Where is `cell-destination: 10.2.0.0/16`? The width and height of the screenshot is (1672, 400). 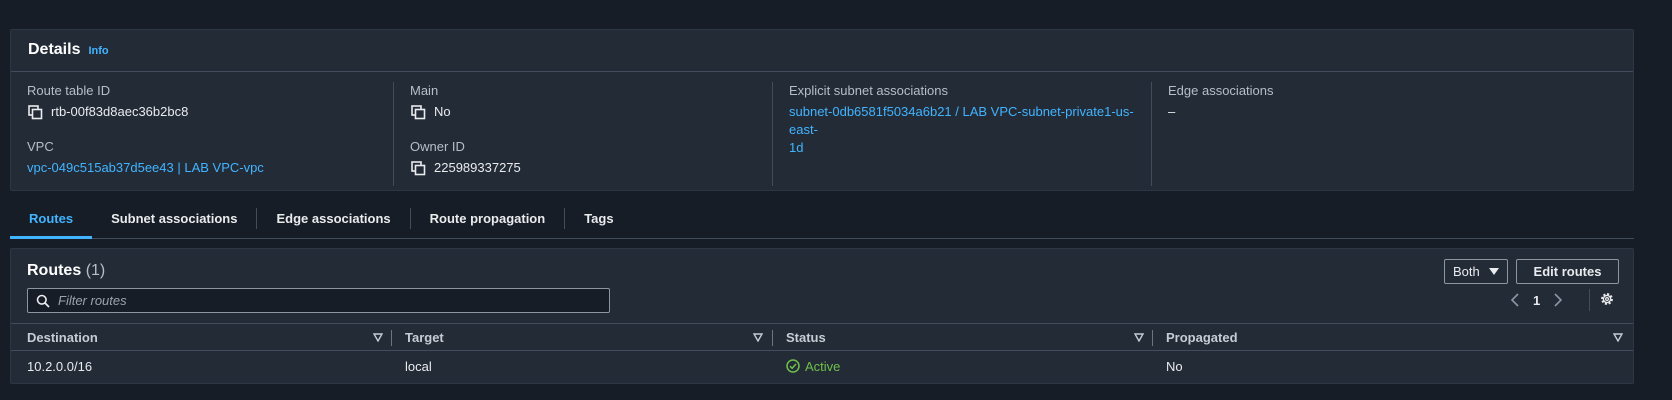
cell-destination: 10.2.0.0/16 is located at coordinates (60, 366).